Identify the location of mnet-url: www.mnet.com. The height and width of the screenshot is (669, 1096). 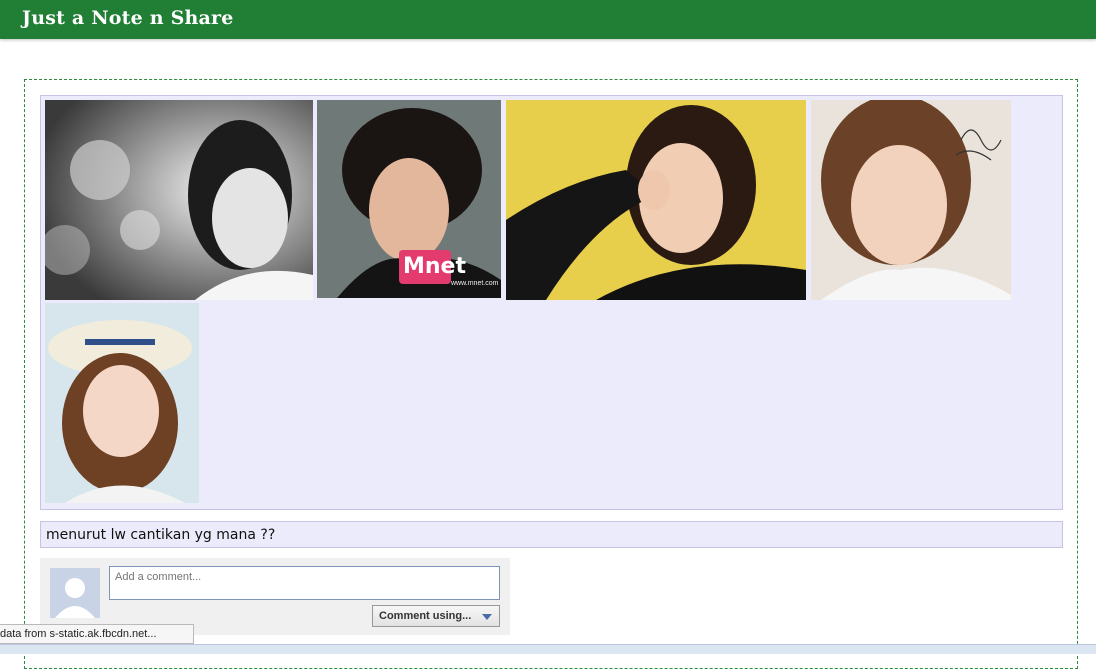
(475, 283).